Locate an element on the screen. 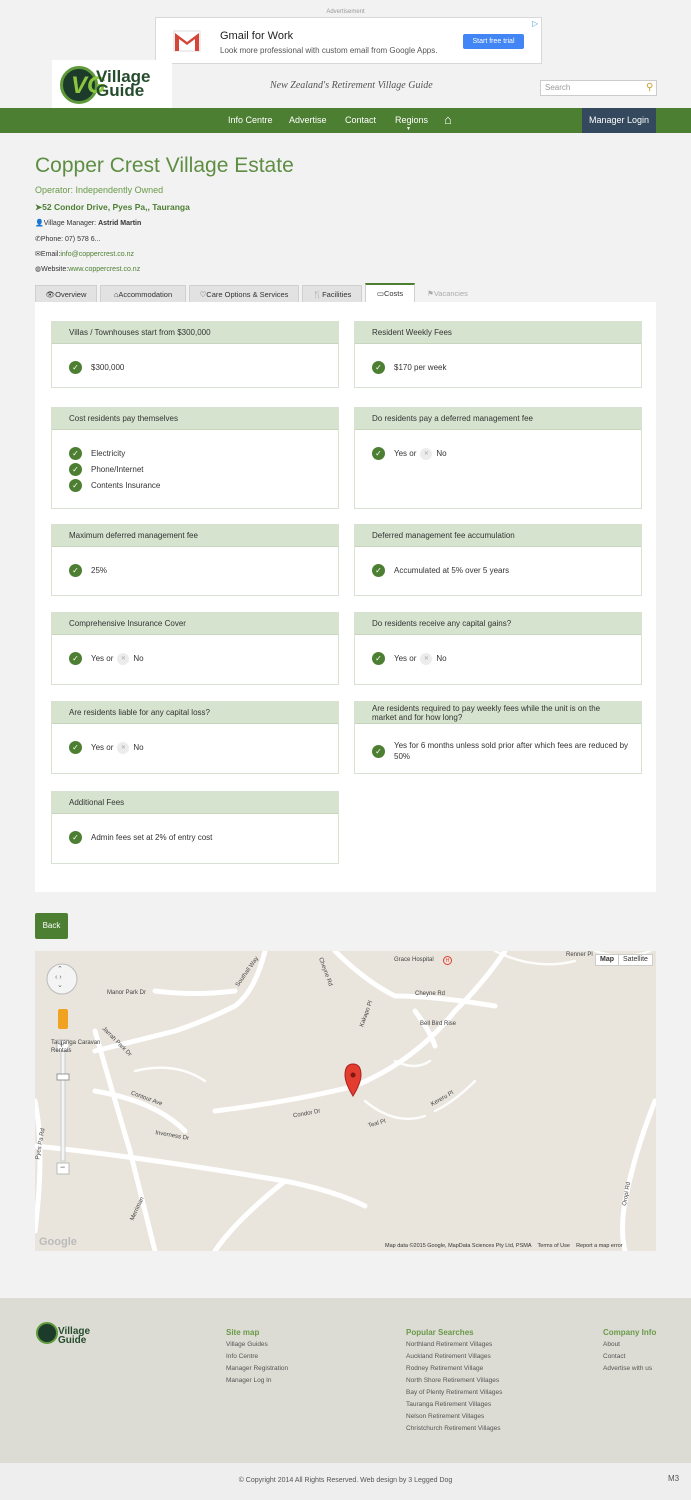 The image size is (691, 1500). eye-icon: 👁 is located at coordinates (50, 294).